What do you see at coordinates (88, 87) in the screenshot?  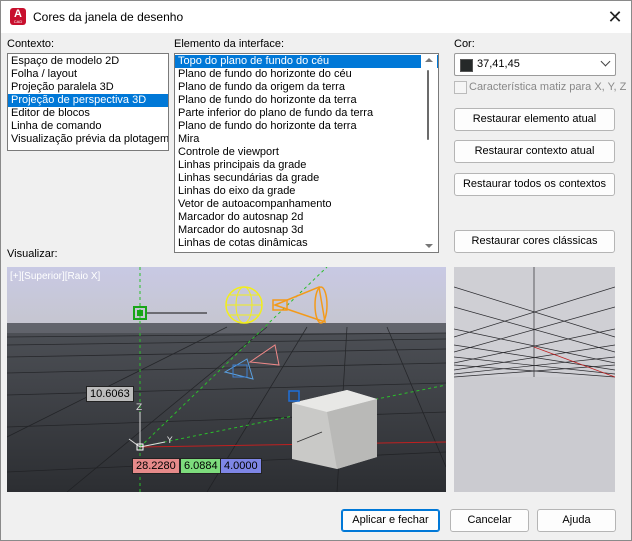 I see `context-list-item: Projeção paralela 3D` at bounding box center [88, 87].